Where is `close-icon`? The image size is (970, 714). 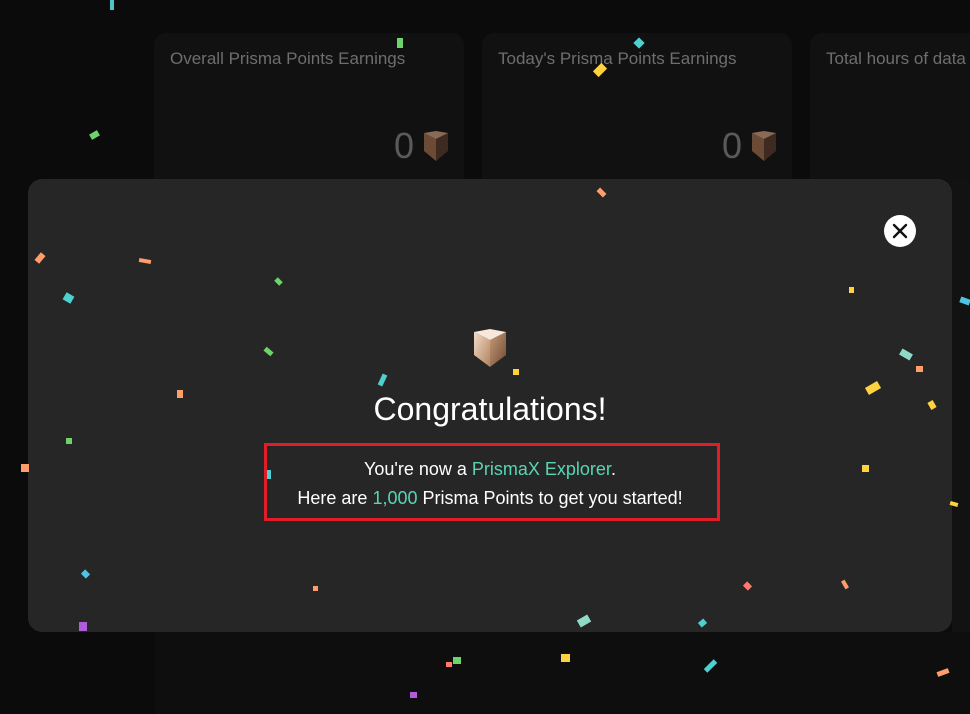
close-icon is located at coordinates (900, 231).